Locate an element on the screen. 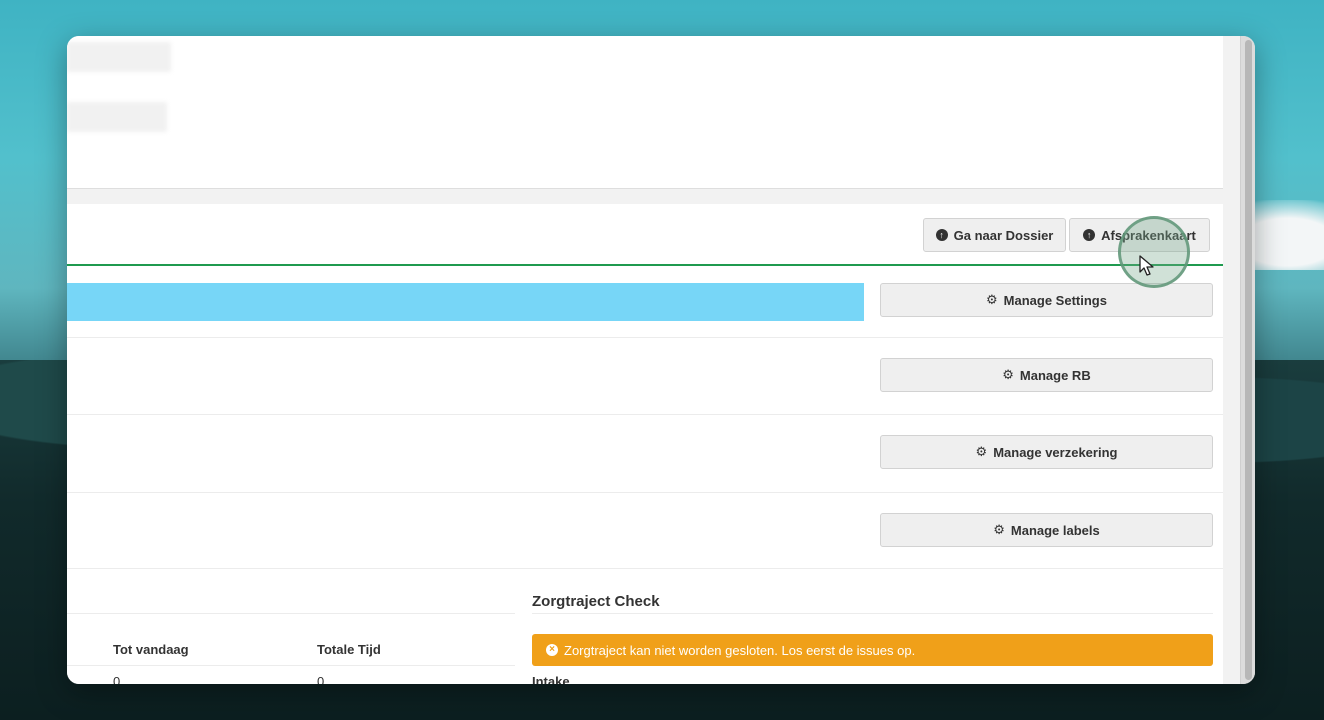  mouse-cursor-icon is located at coordinates (1146, 265).